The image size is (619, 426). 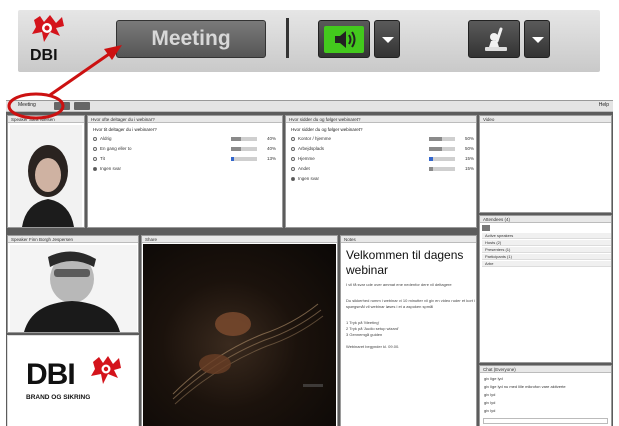 I want to click on poll-option-row: Arbejdsplads 50%20, so click(x=382, y=149).